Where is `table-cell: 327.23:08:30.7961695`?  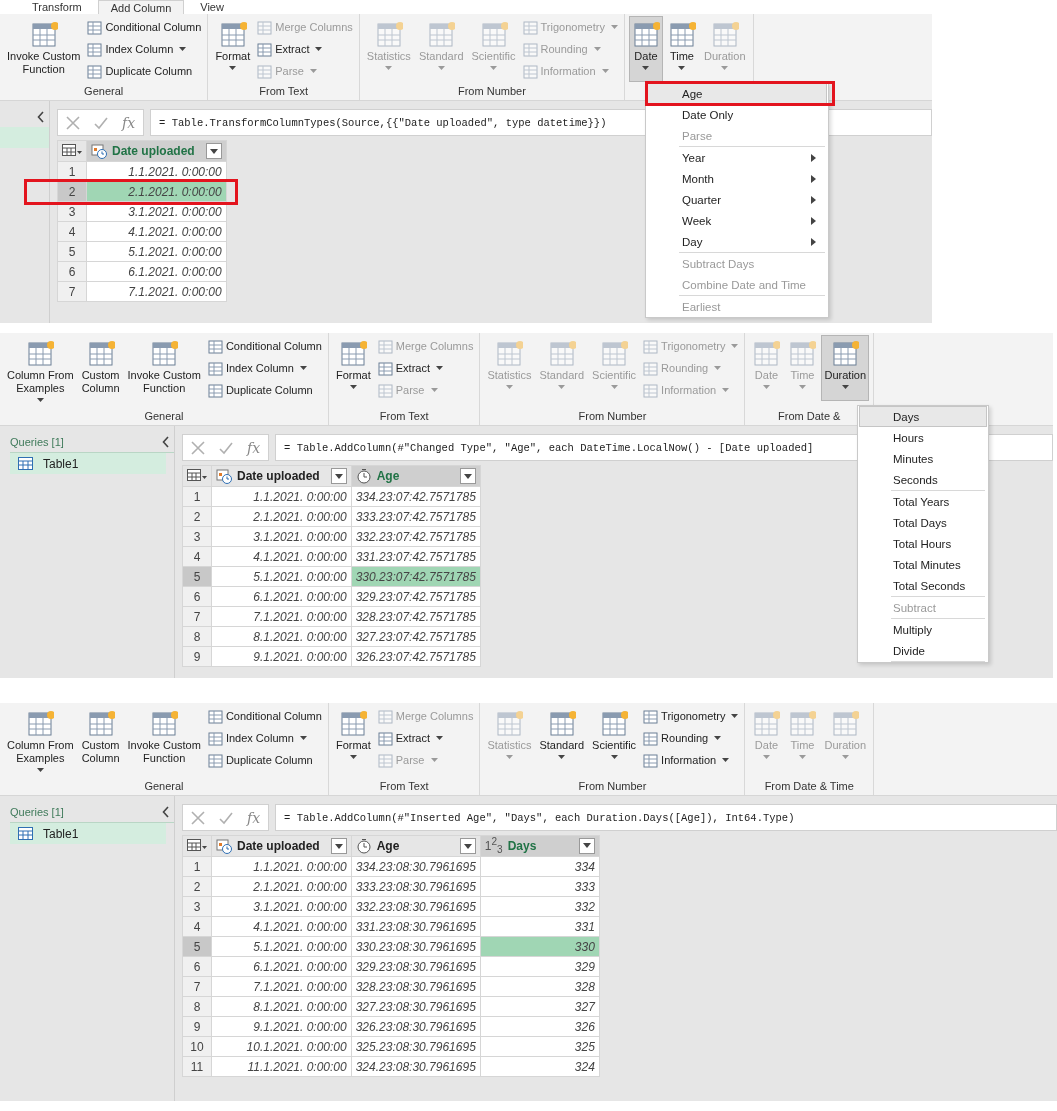
table-cell: 327.23:08:30.7961695 is located at coordinates (416, 1006).